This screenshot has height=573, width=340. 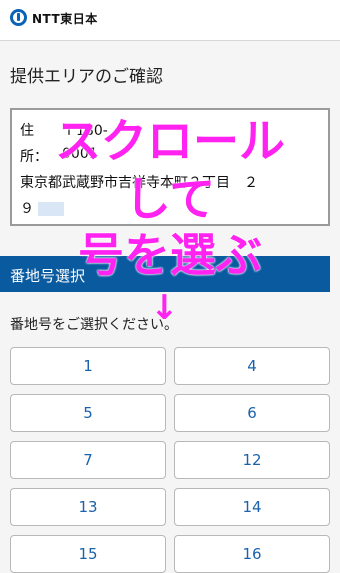 What do you see at coordinates (88, 460) in the screenshot?
I see `option-button: 7` at bounding box center [88, 460].